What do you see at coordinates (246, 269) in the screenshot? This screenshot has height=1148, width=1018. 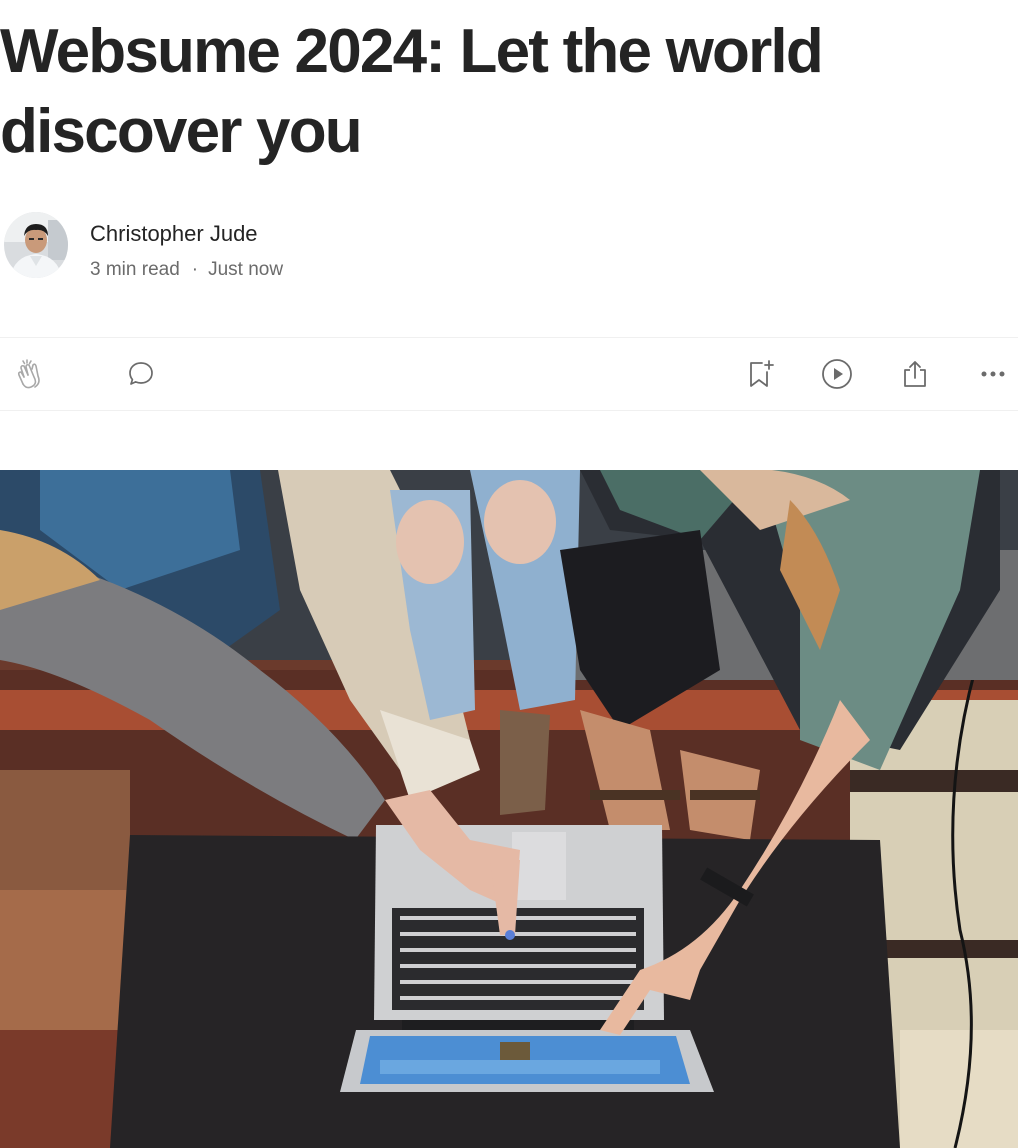 I see `publish-time: Just now` at bounding box center [246, 269].